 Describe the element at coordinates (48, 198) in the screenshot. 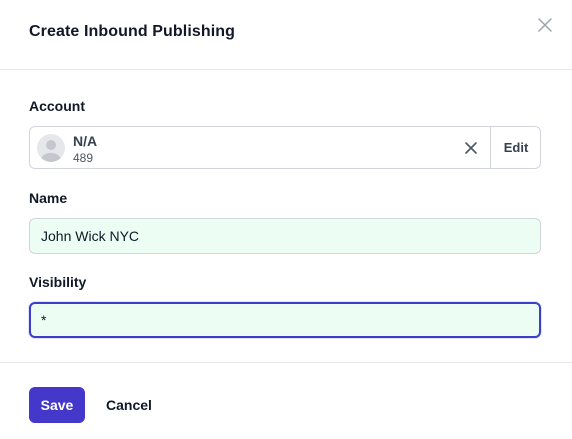

I see `name-label: Name` at that location.